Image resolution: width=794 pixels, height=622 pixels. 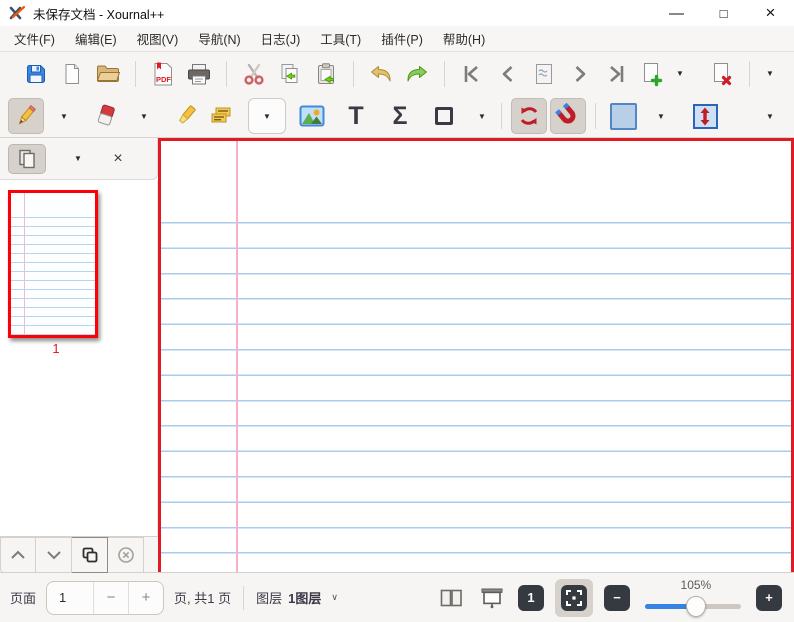 I want to click on goto-page-button, so click(x=544, y=74).